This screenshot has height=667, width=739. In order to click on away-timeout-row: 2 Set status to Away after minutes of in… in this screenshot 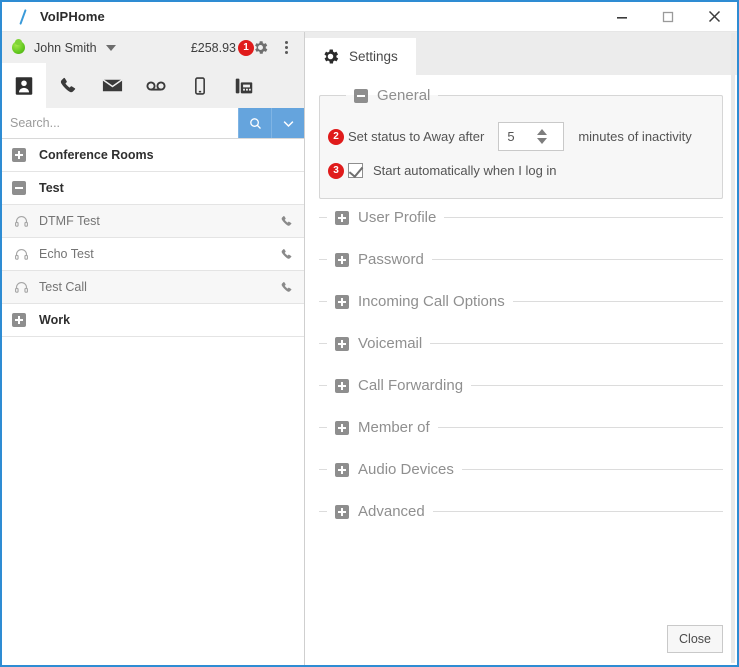, I will do `click(518, 136)`.